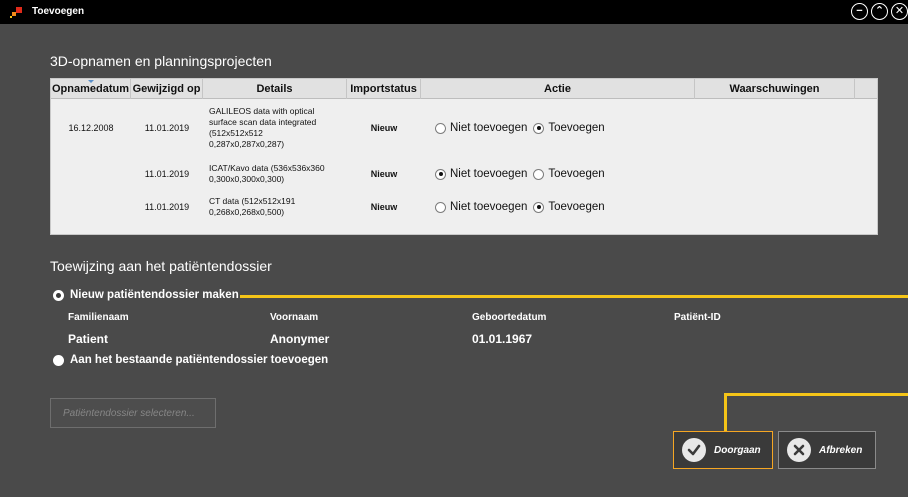  Describe the element at coordinates (91, 128) in the screenshot. I see `cell-opnamedatum: 16.12.2008` at that location.